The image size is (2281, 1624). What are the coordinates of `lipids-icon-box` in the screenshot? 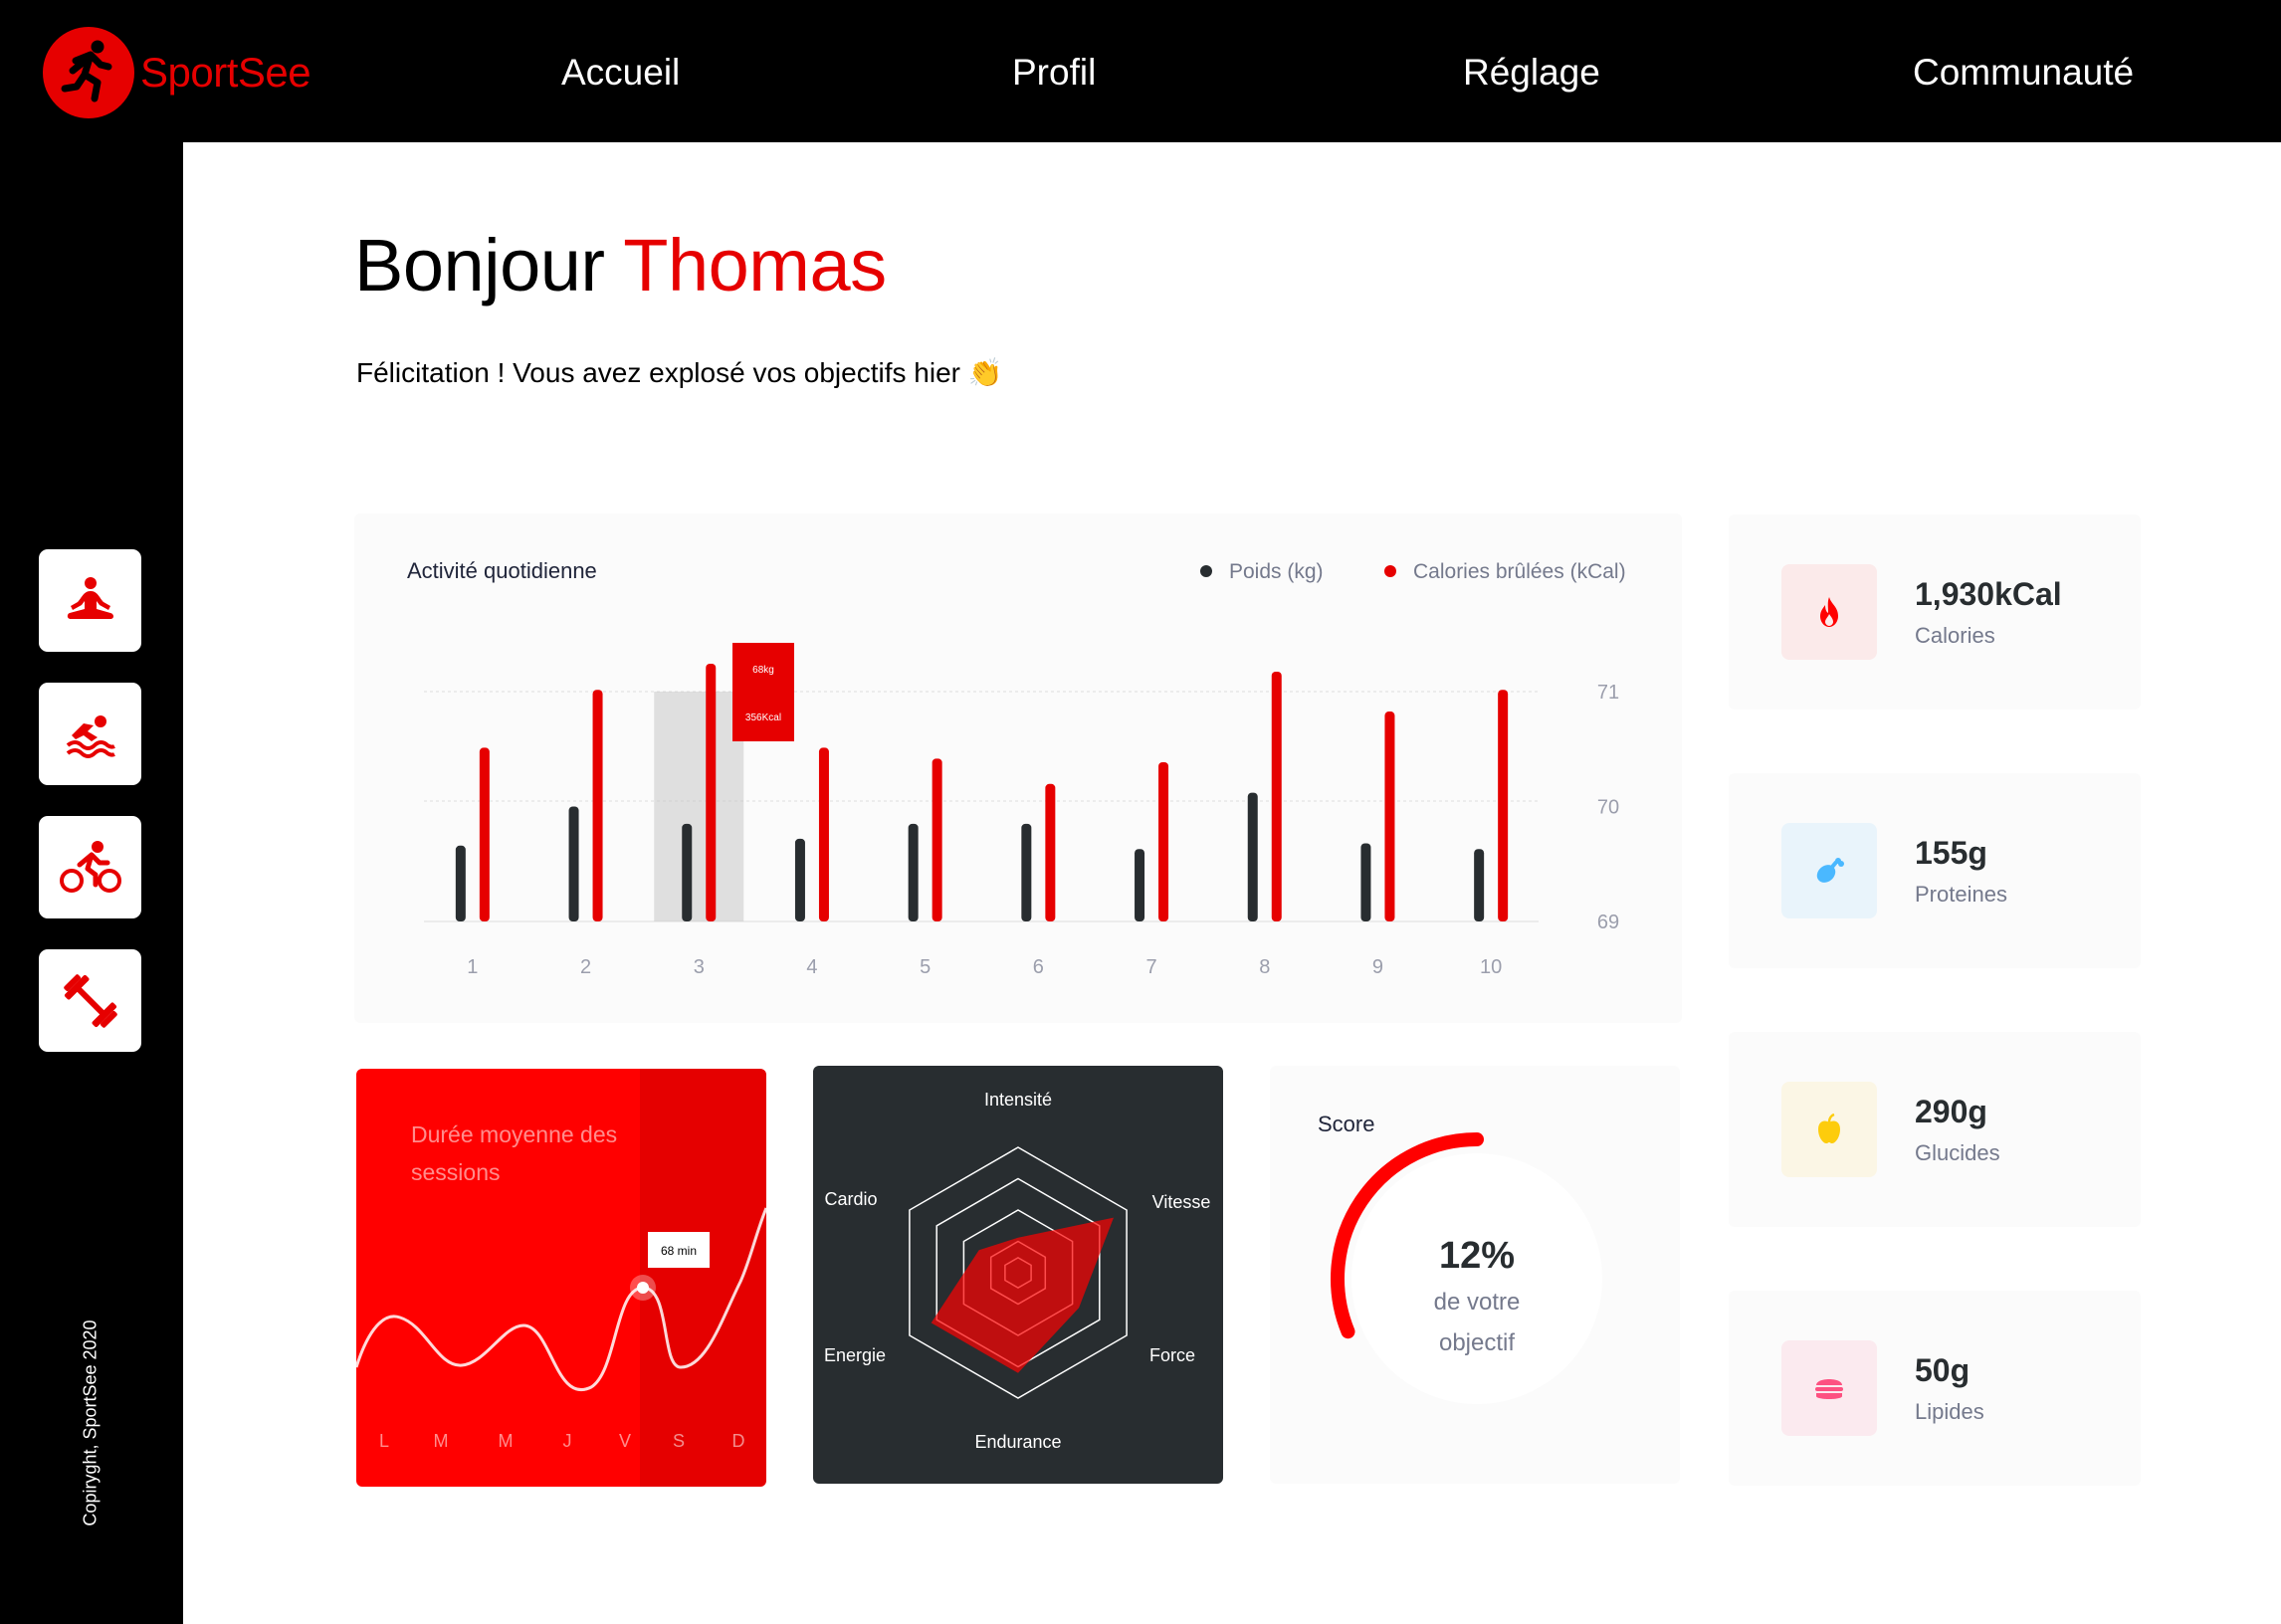 It's located at (1829, 1388).